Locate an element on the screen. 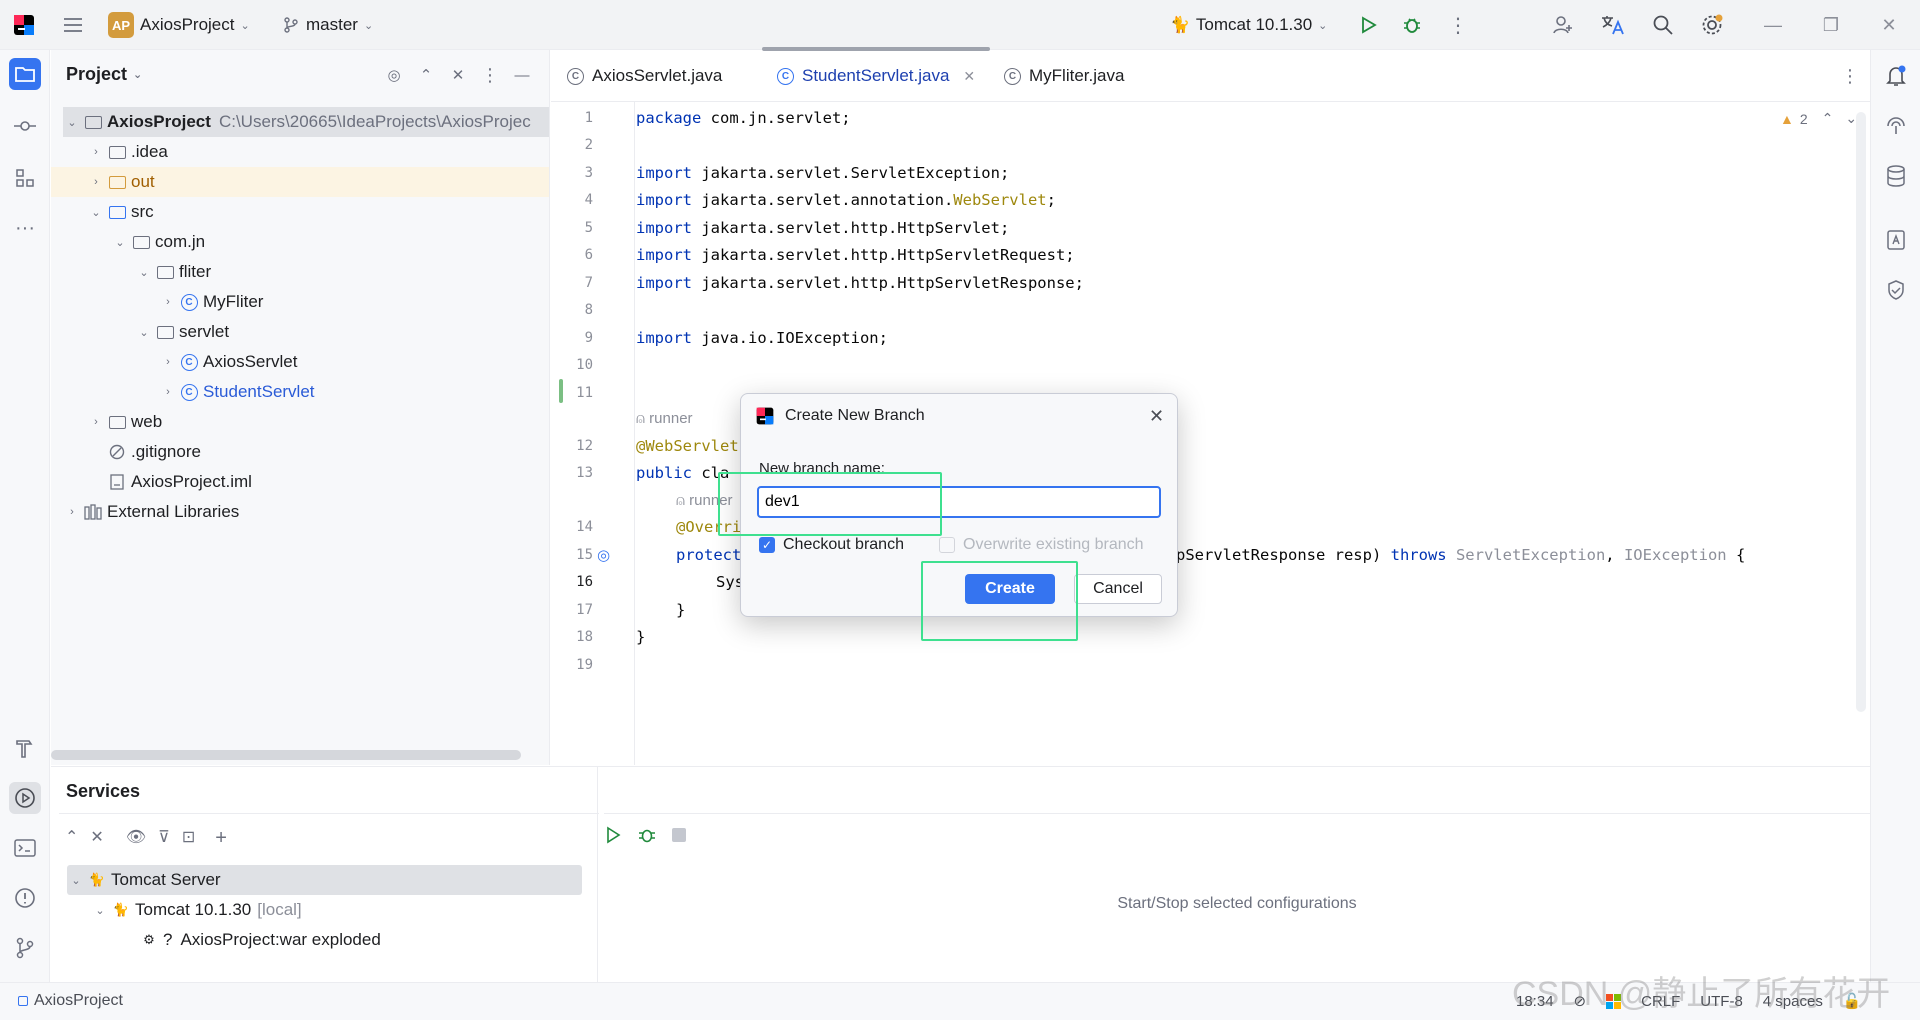 The width and height of the screenshot is (1920, 1020). database-icon is located at coordinates (1896, 176).